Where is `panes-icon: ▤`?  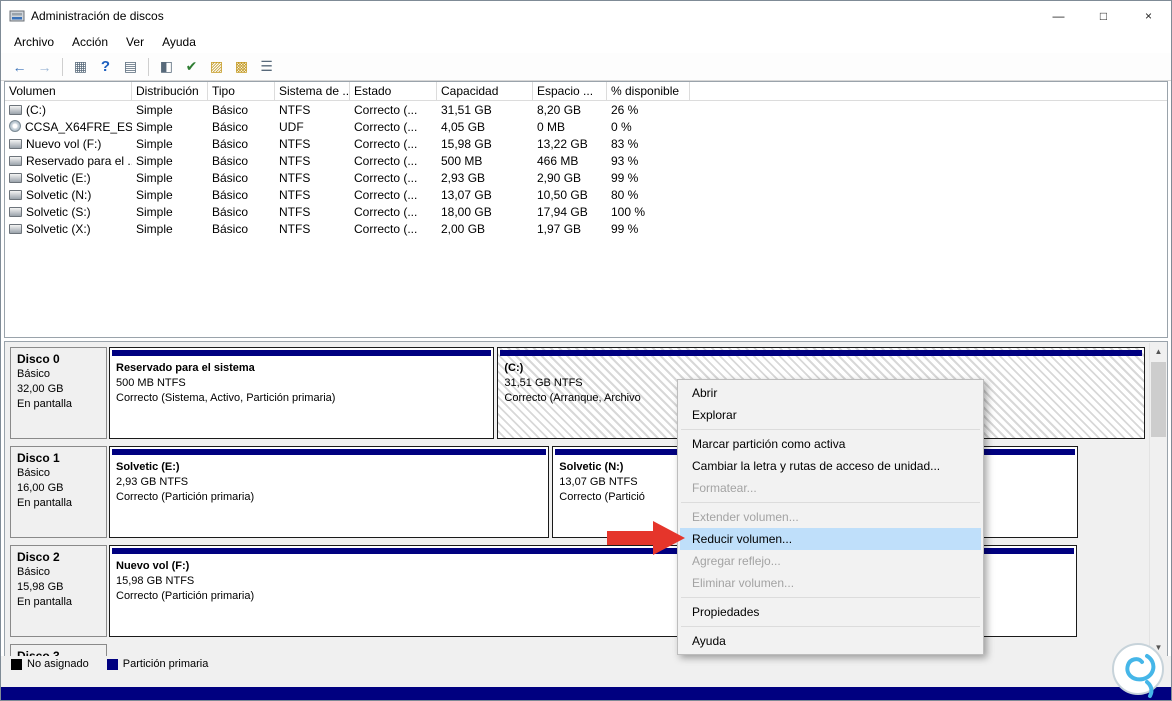 panes-icon: ▤ is located at coordinates (130, 66).